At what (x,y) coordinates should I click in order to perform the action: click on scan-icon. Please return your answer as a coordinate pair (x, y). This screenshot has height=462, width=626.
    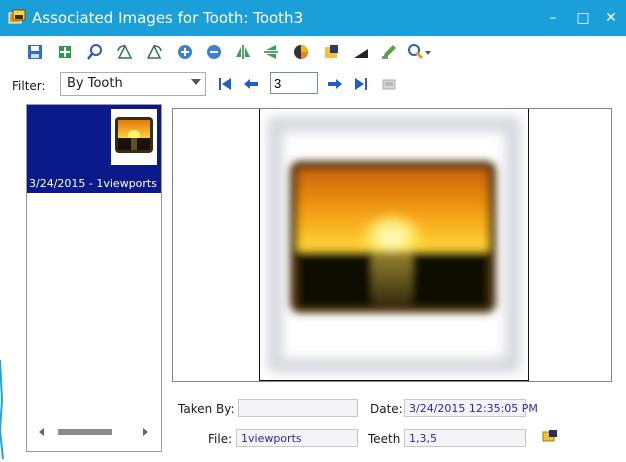
    Looking at the image, I should click on (331, 52).